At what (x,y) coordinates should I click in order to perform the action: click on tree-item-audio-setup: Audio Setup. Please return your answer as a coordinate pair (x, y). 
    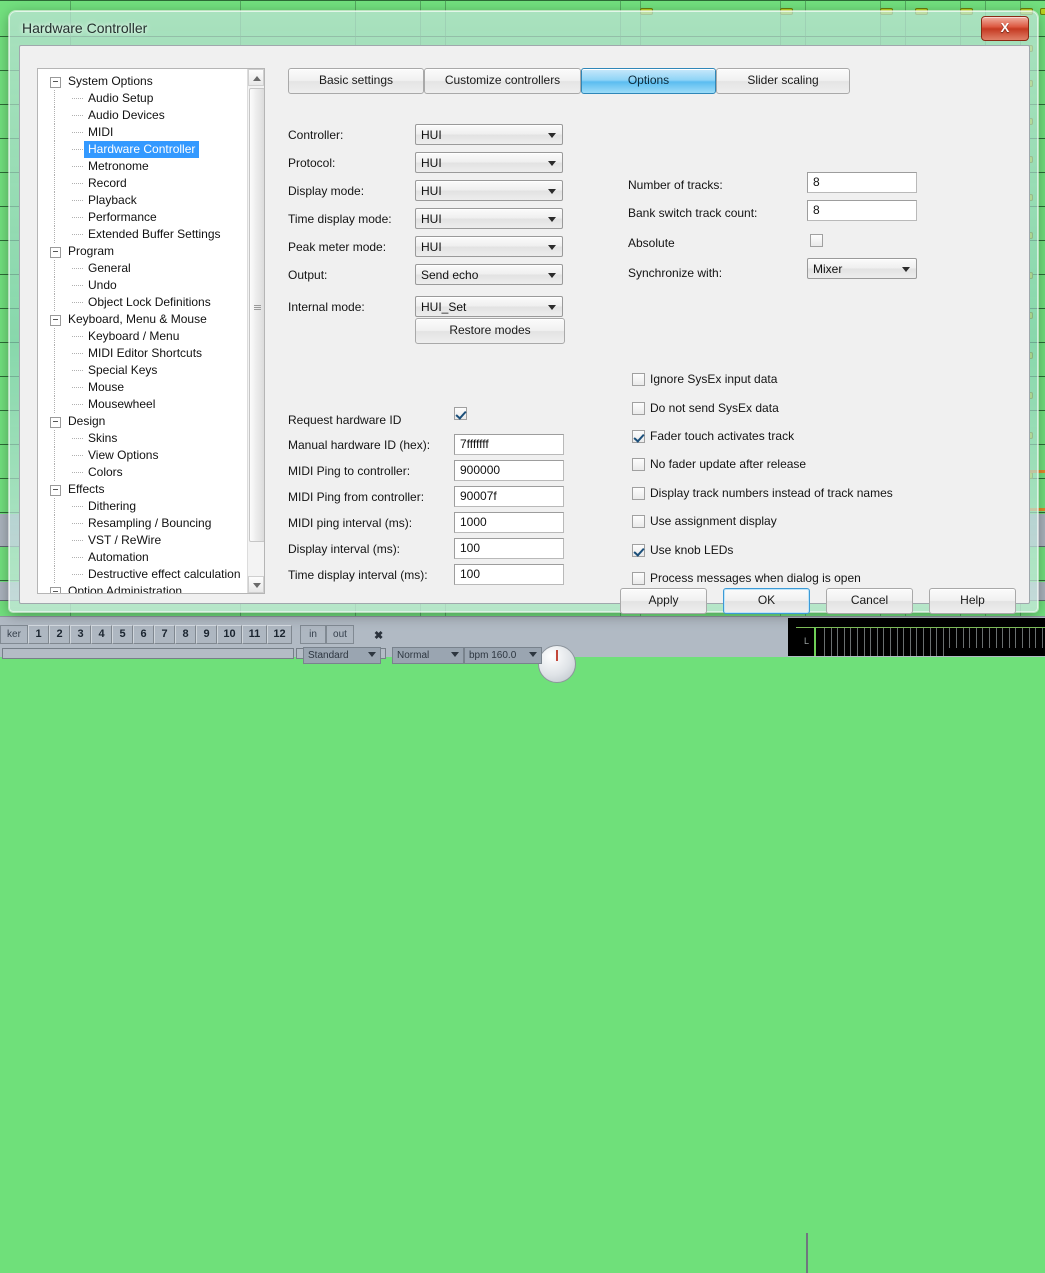
    Looking at the image, I should click on (141, 98).